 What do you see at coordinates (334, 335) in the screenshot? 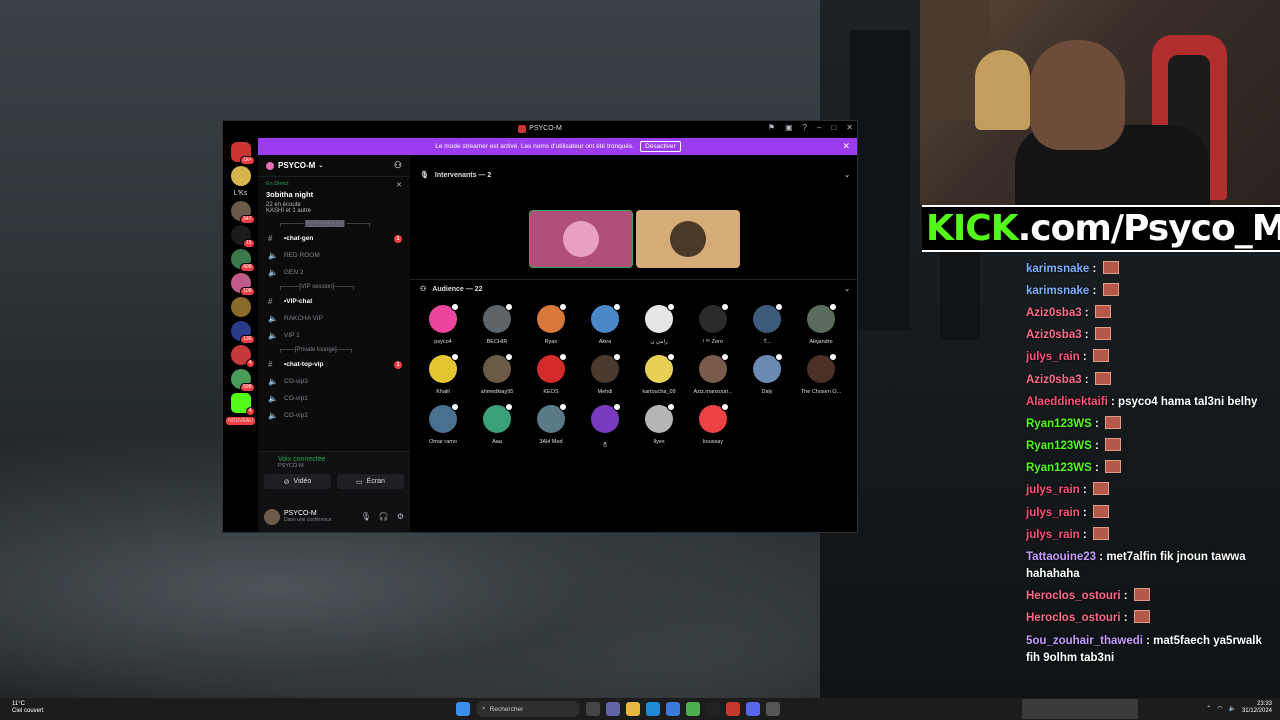
I see `channel-vip-1: 🔈 VIP 1` at bounding box center [334, 335].